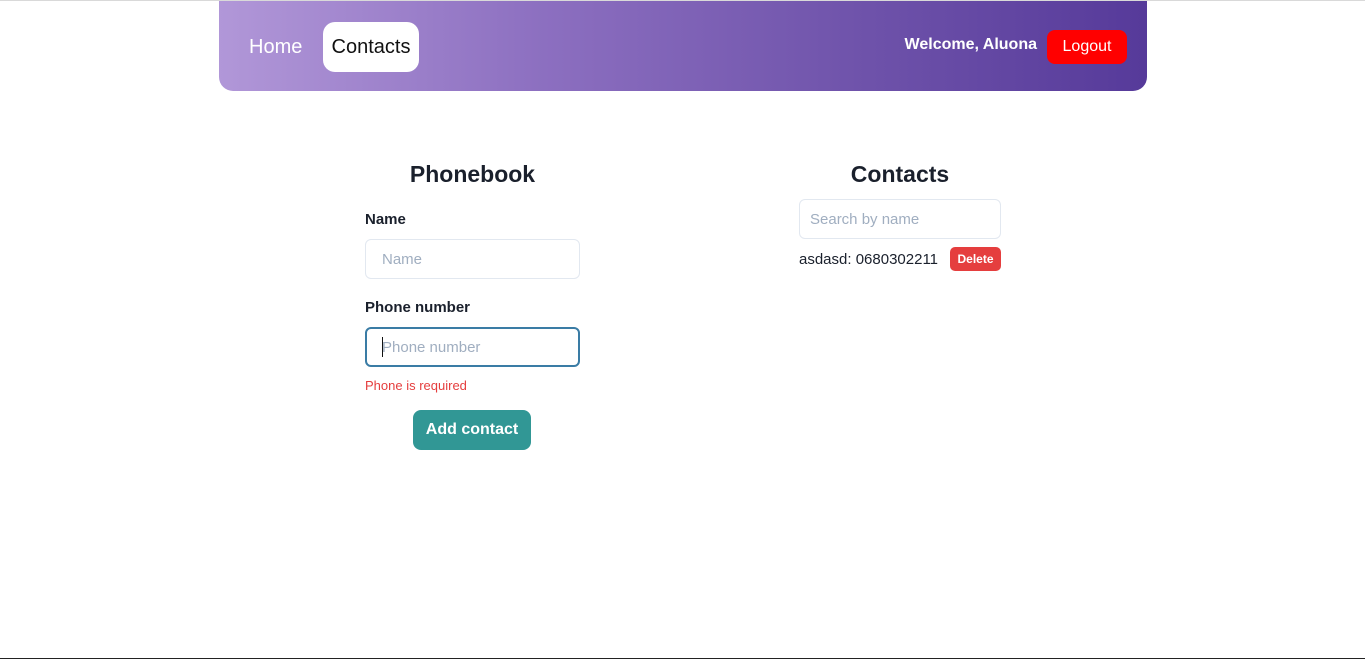 The height and width of the screenshot is (659, 1365). What do you see at coordinates (416, 385) in the screenshot?
I see `phone-error-message: Phone is required` at bounding box center [416, 385].